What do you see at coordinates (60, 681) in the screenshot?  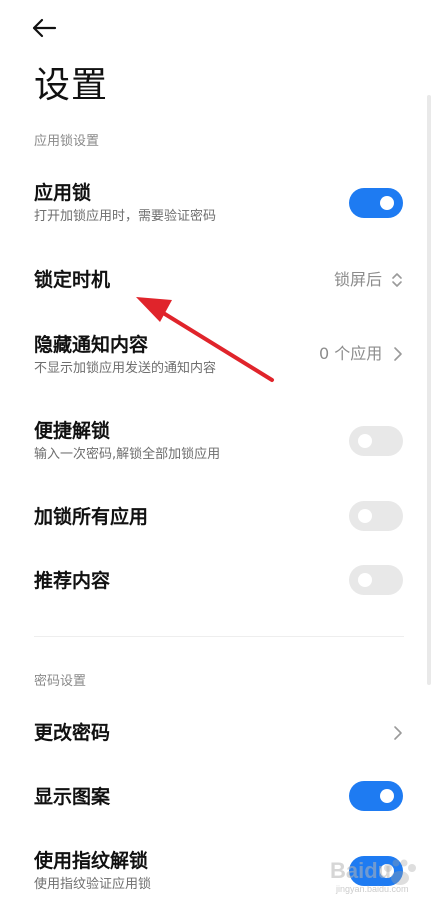 I see `section-header-password: 密码设置` at bounding box center [60, 681].